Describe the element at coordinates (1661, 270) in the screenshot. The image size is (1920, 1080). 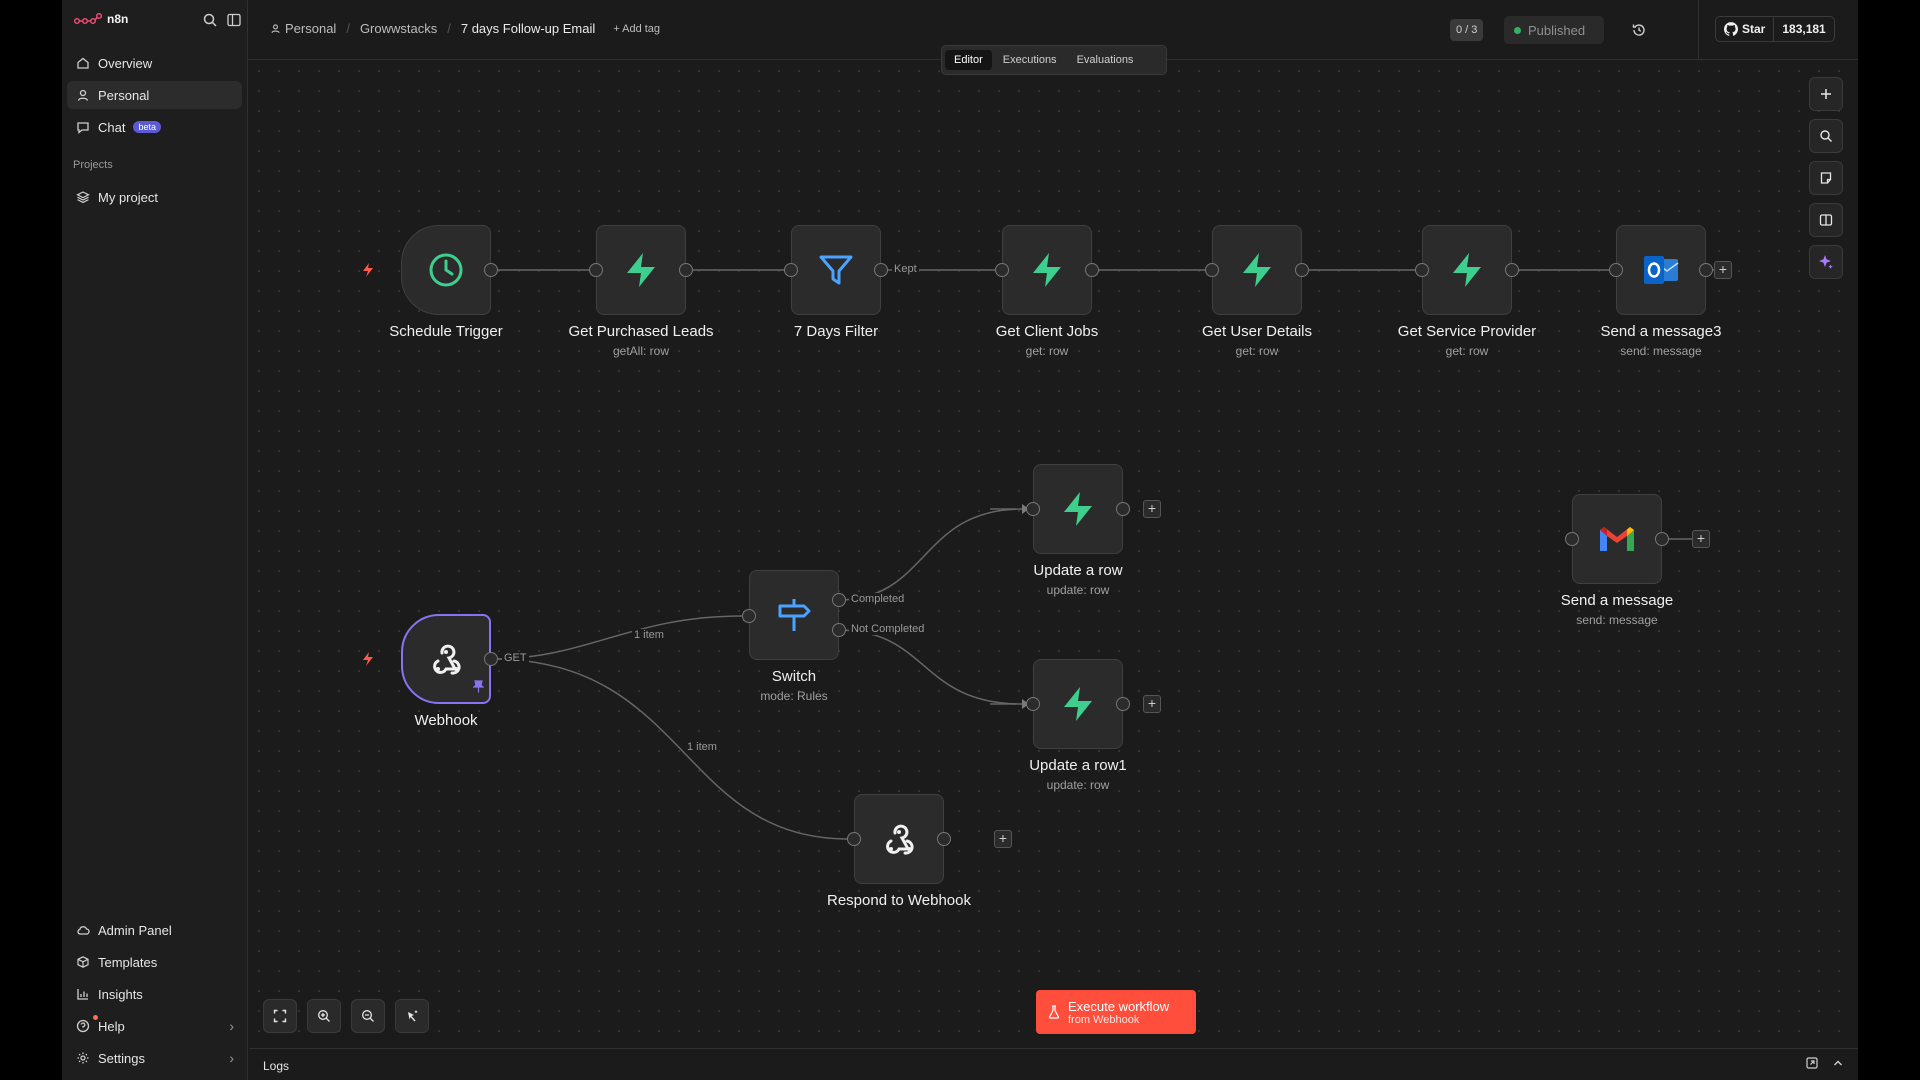
I see `node-send-a-message3` at that location.